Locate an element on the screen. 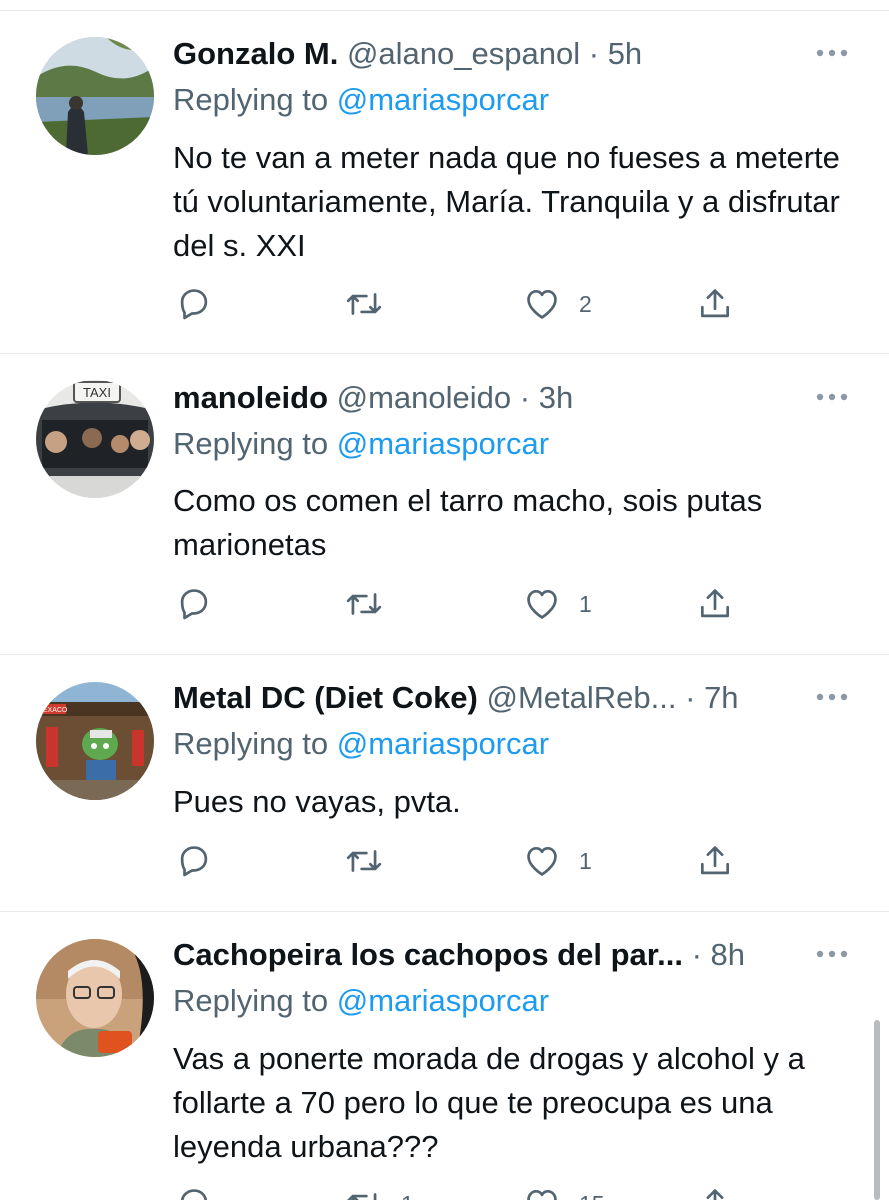 This screenshot has height=1200, width=889. like-count: 2 is located at coordinates (585, 304).